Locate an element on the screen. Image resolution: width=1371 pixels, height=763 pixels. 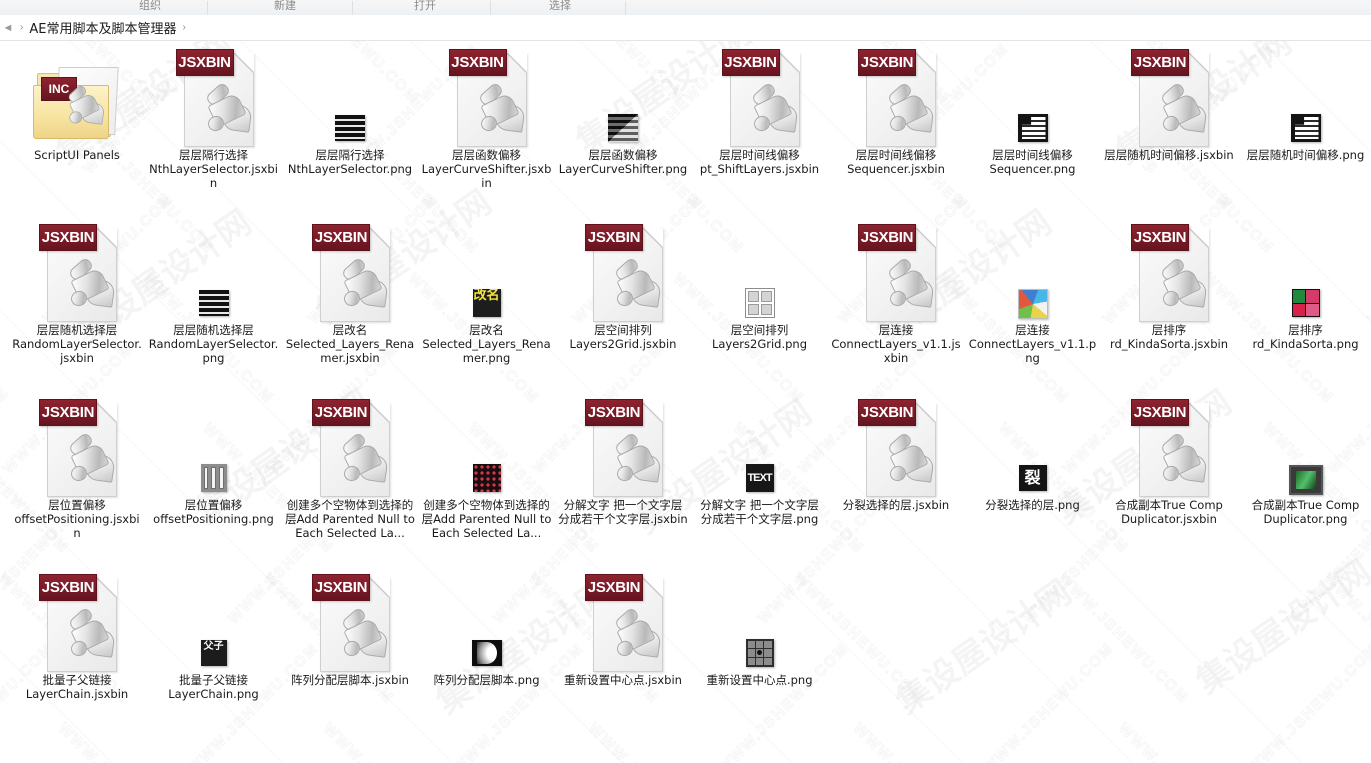
file-item: 层层隔行选择NthLayerSelector.png is located at coordinates (350, 110).